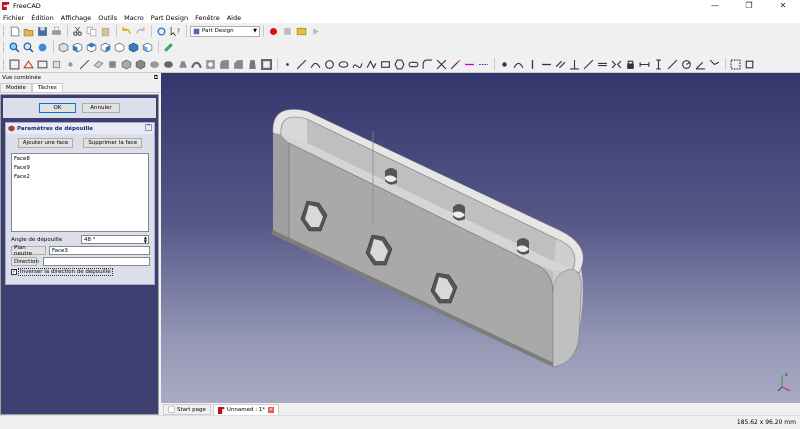 This screenshot has width=800, height=429. I want to click on cut-button, so click(77, 31).